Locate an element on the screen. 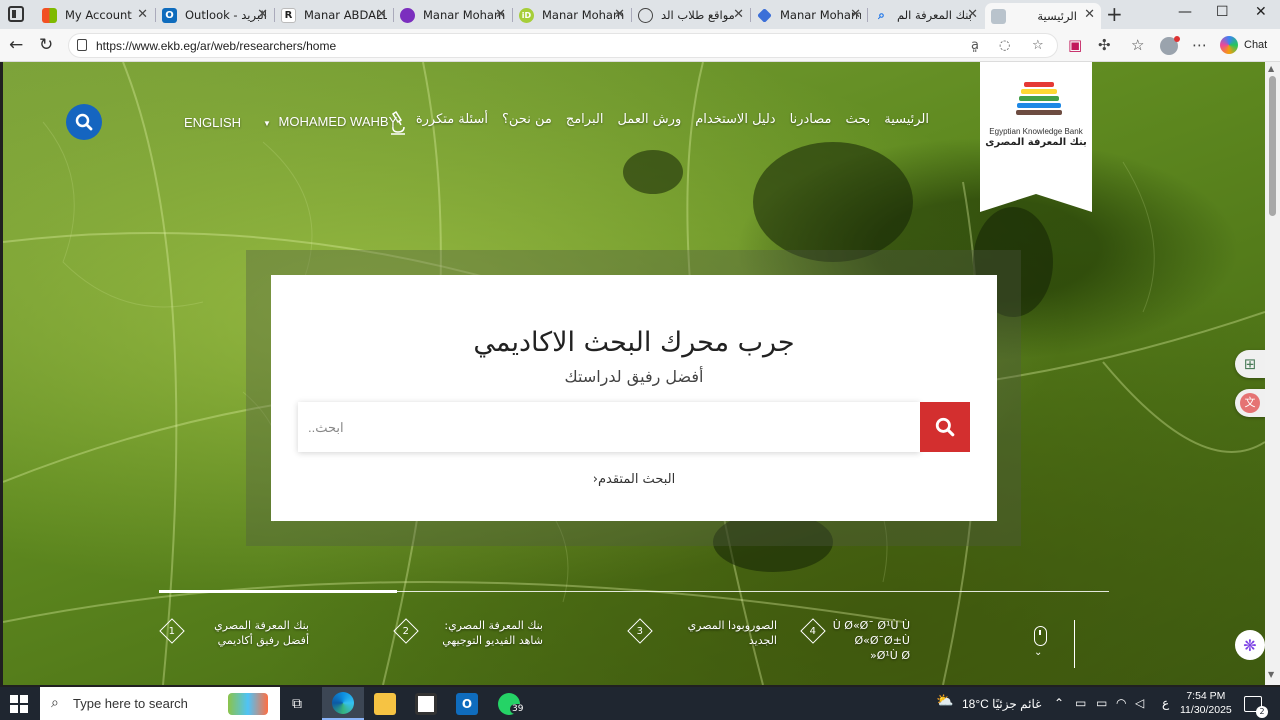 The width and height of the screenshot is (1280, 720). nav-item-home: الرئيسية is located at coordinates (906, 122).